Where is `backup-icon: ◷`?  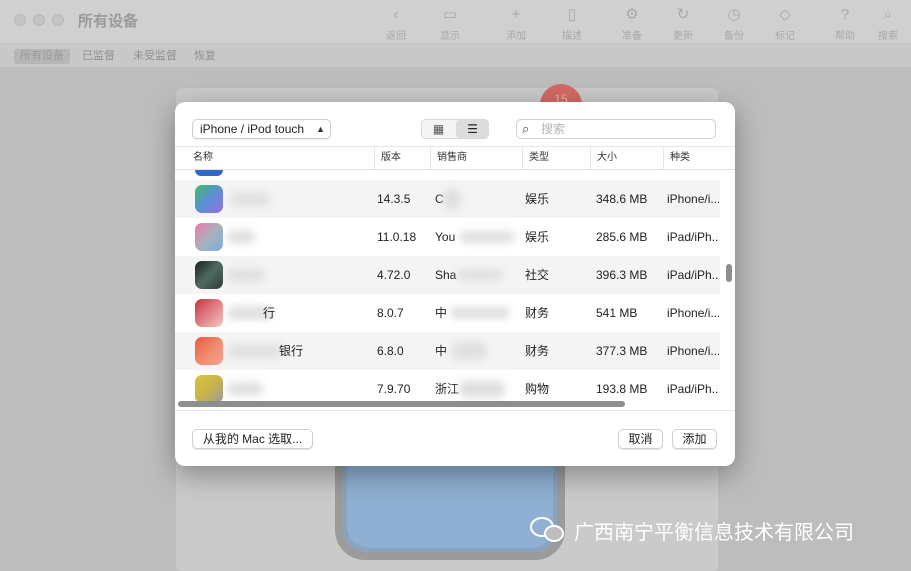 backup-icon: ◷ is located at coordinates (734, 14).